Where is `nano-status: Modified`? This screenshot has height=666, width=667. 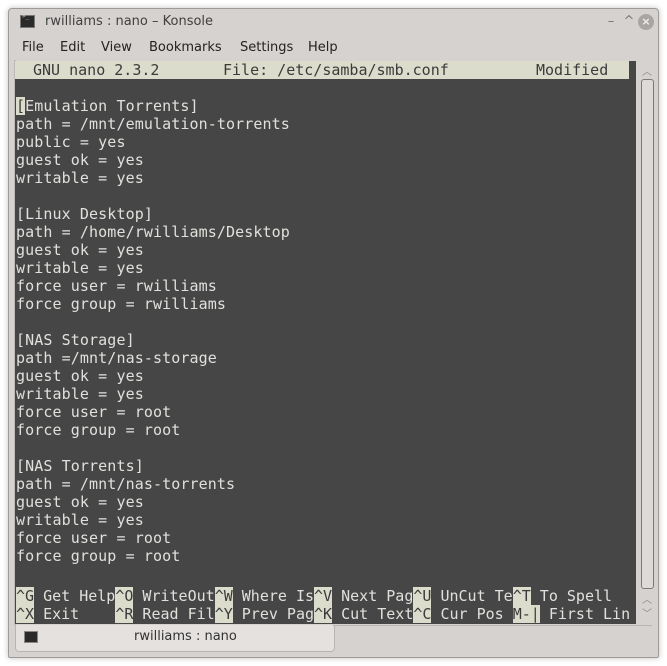 nano-status: Modified is located at coordinates (572, 70).